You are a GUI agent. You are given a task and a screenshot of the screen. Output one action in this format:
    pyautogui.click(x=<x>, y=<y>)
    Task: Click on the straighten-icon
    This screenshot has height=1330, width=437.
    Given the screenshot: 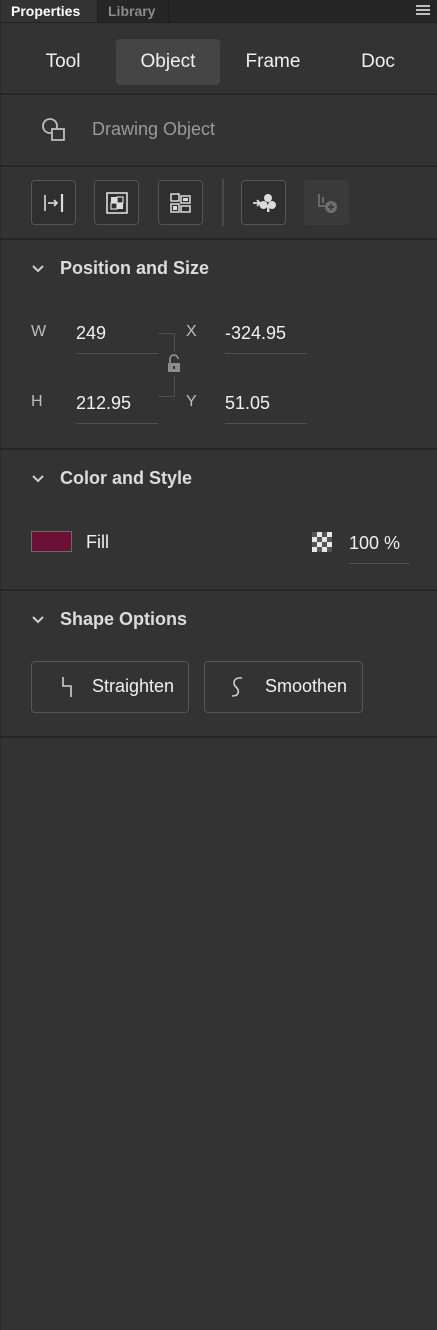 What is the action you would take?
    pyautogui.click(x=67, y=687)
    